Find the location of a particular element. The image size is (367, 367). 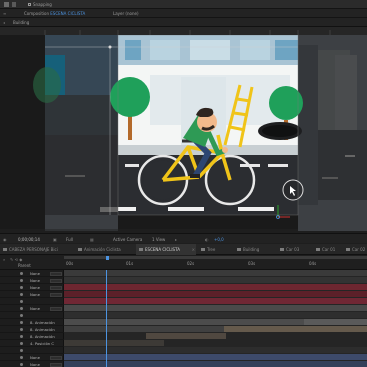

tab-label: Animación Ciclista is located at coordinates (102, 249).